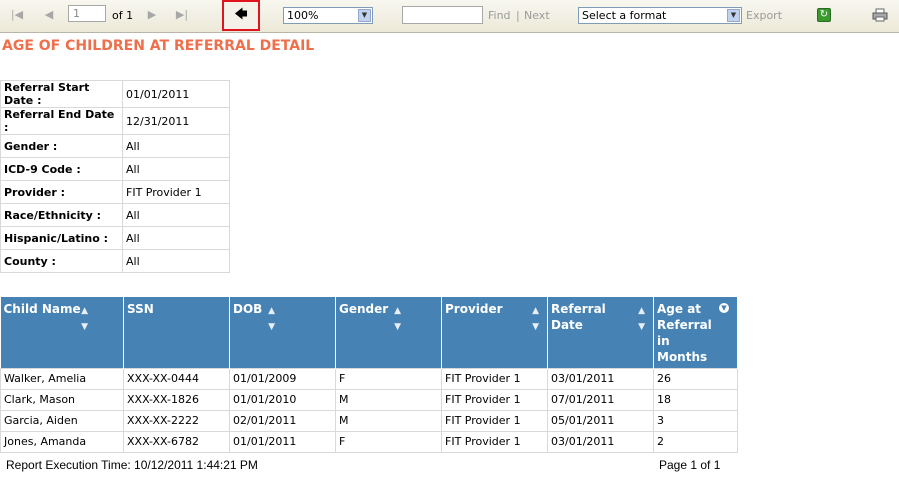 This screenshot has height=499, width=899. I want to click on next-link: Next, so click(537, 15).